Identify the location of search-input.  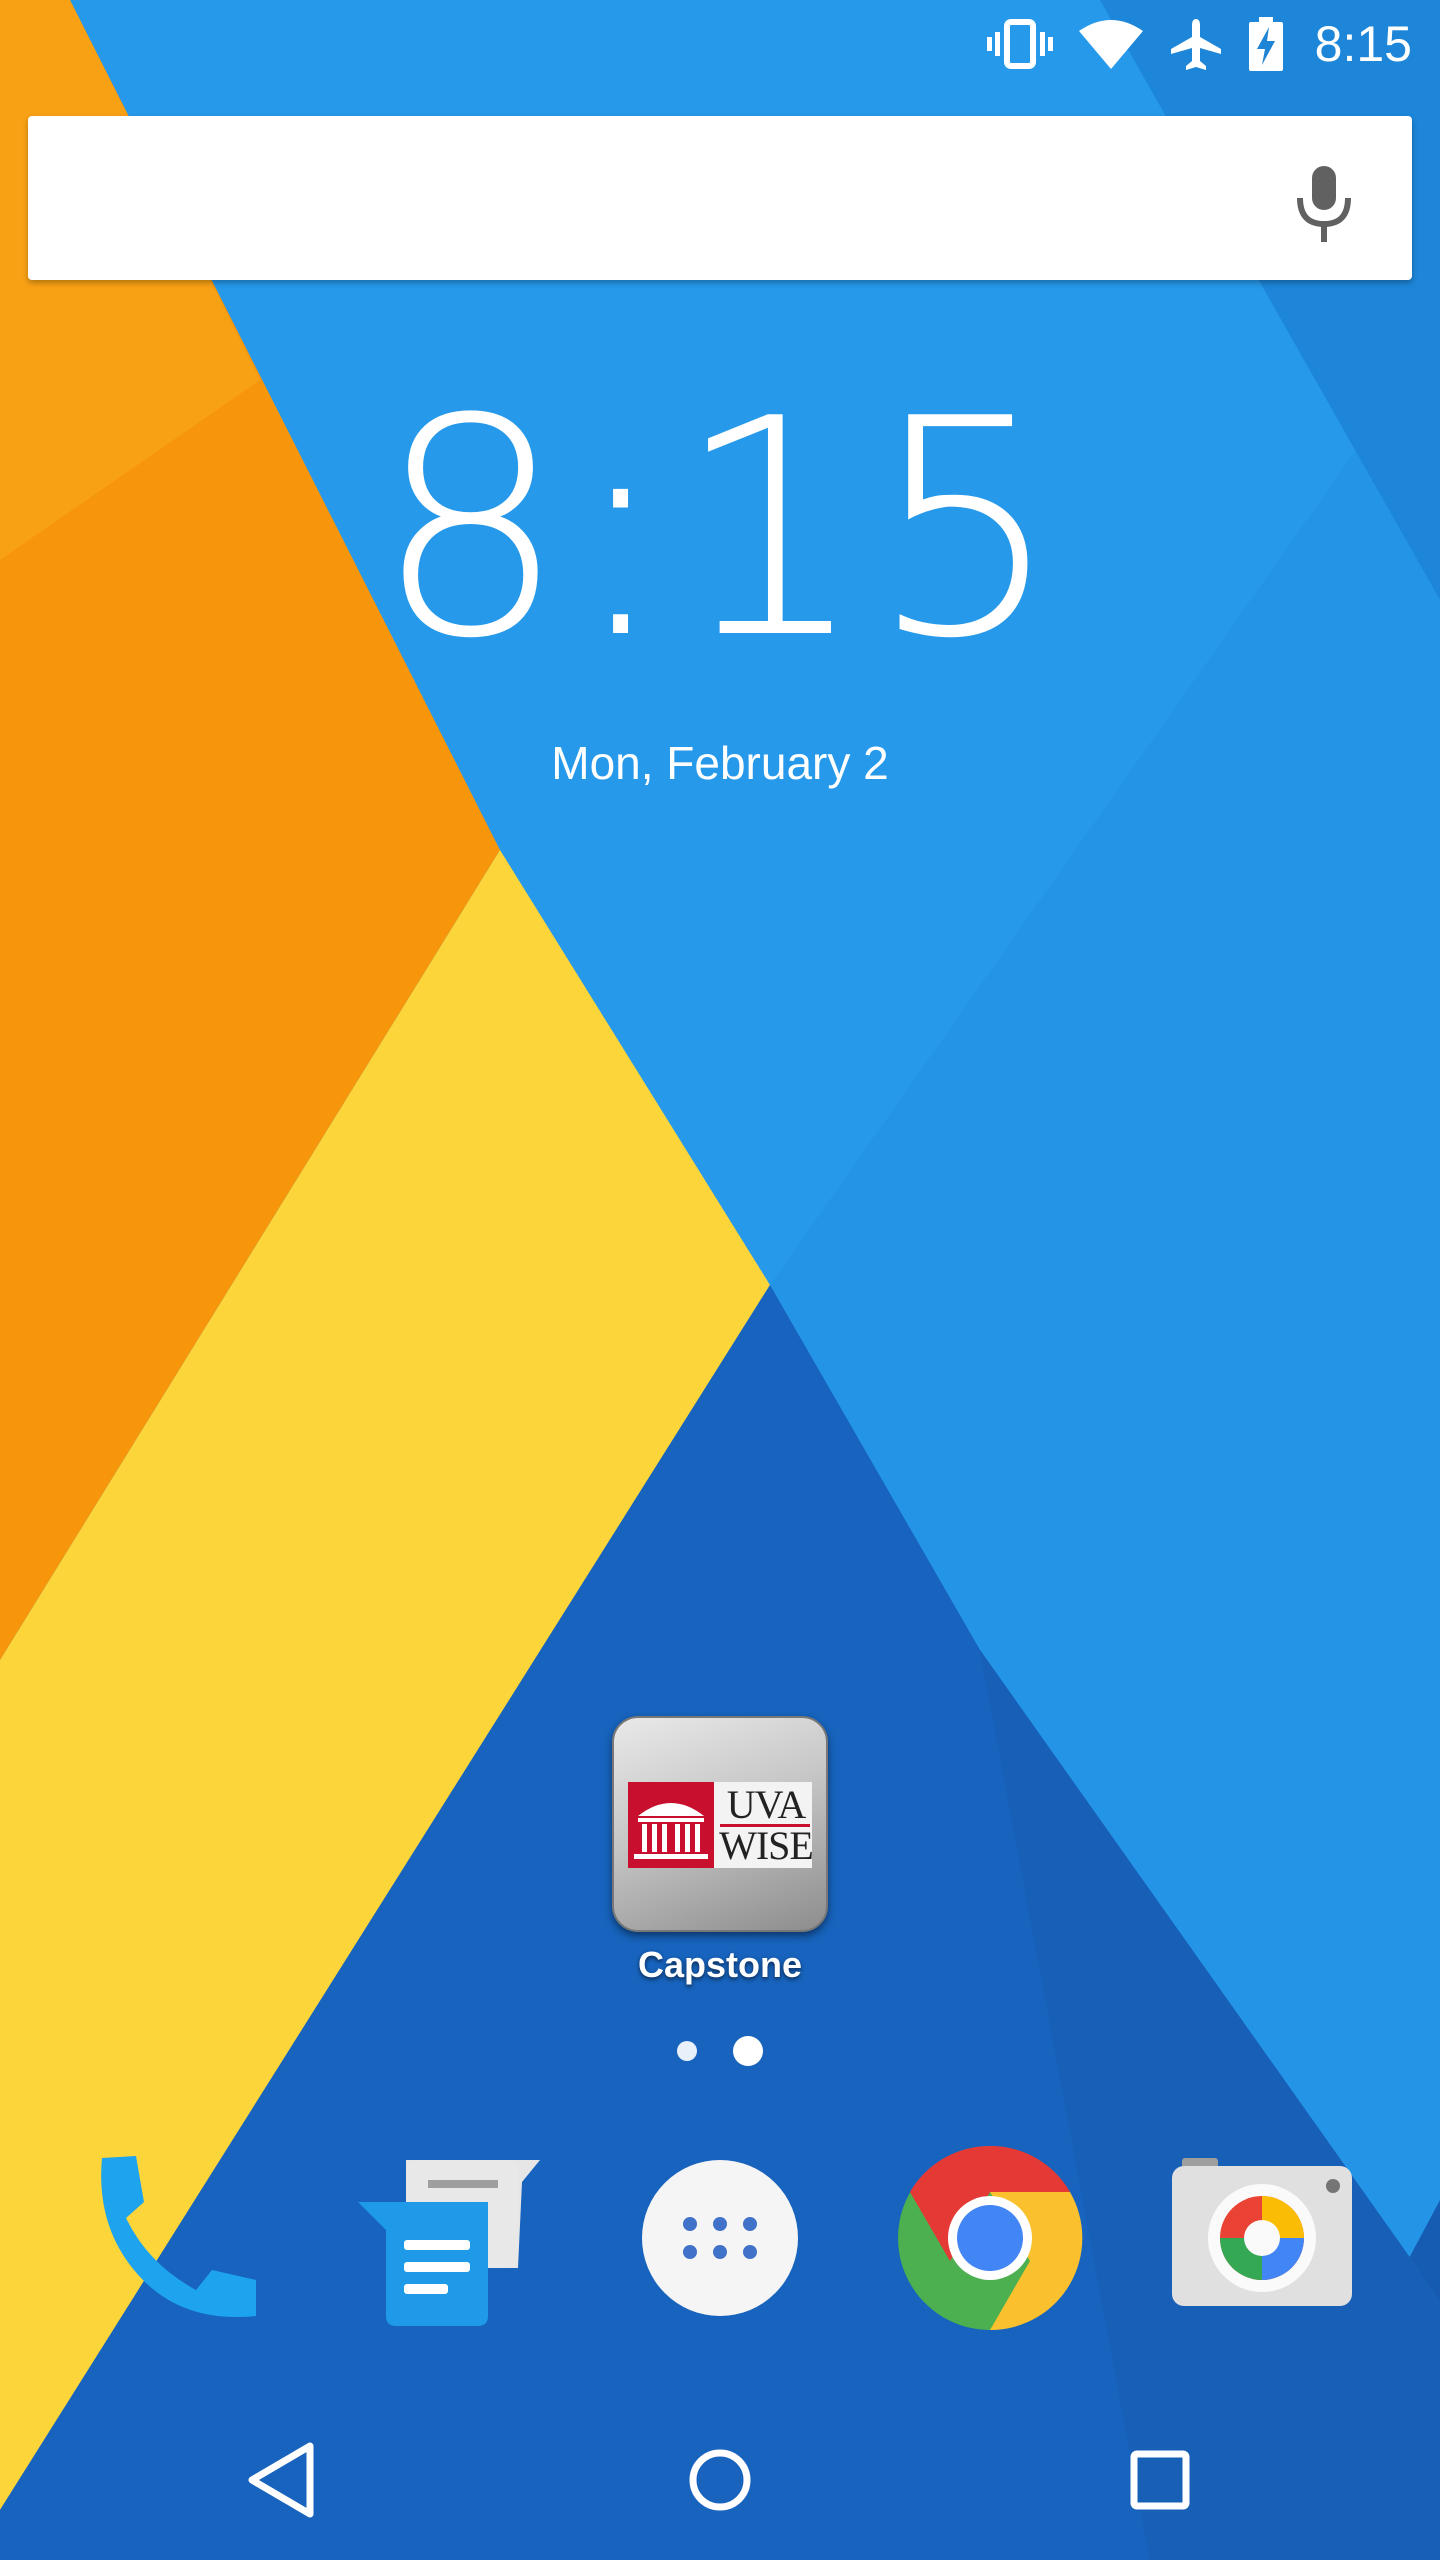
(660, 199).